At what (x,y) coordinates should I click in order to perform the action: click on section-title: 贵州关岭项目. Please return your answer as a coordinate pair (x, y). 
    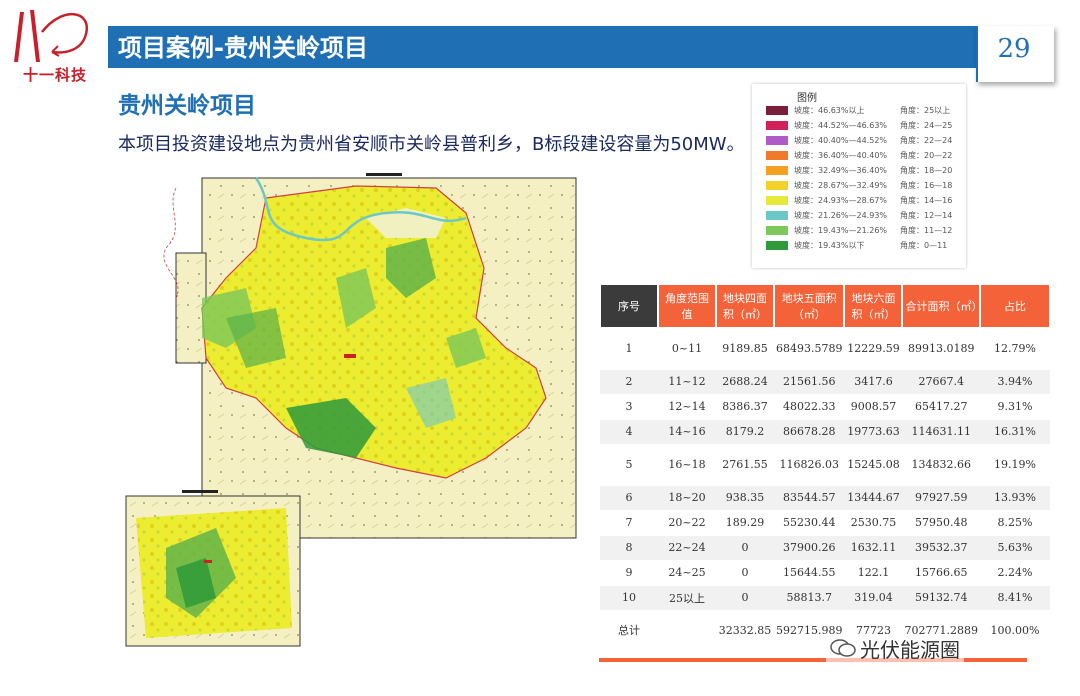
    Looking at the image, I should click on (187, 106).